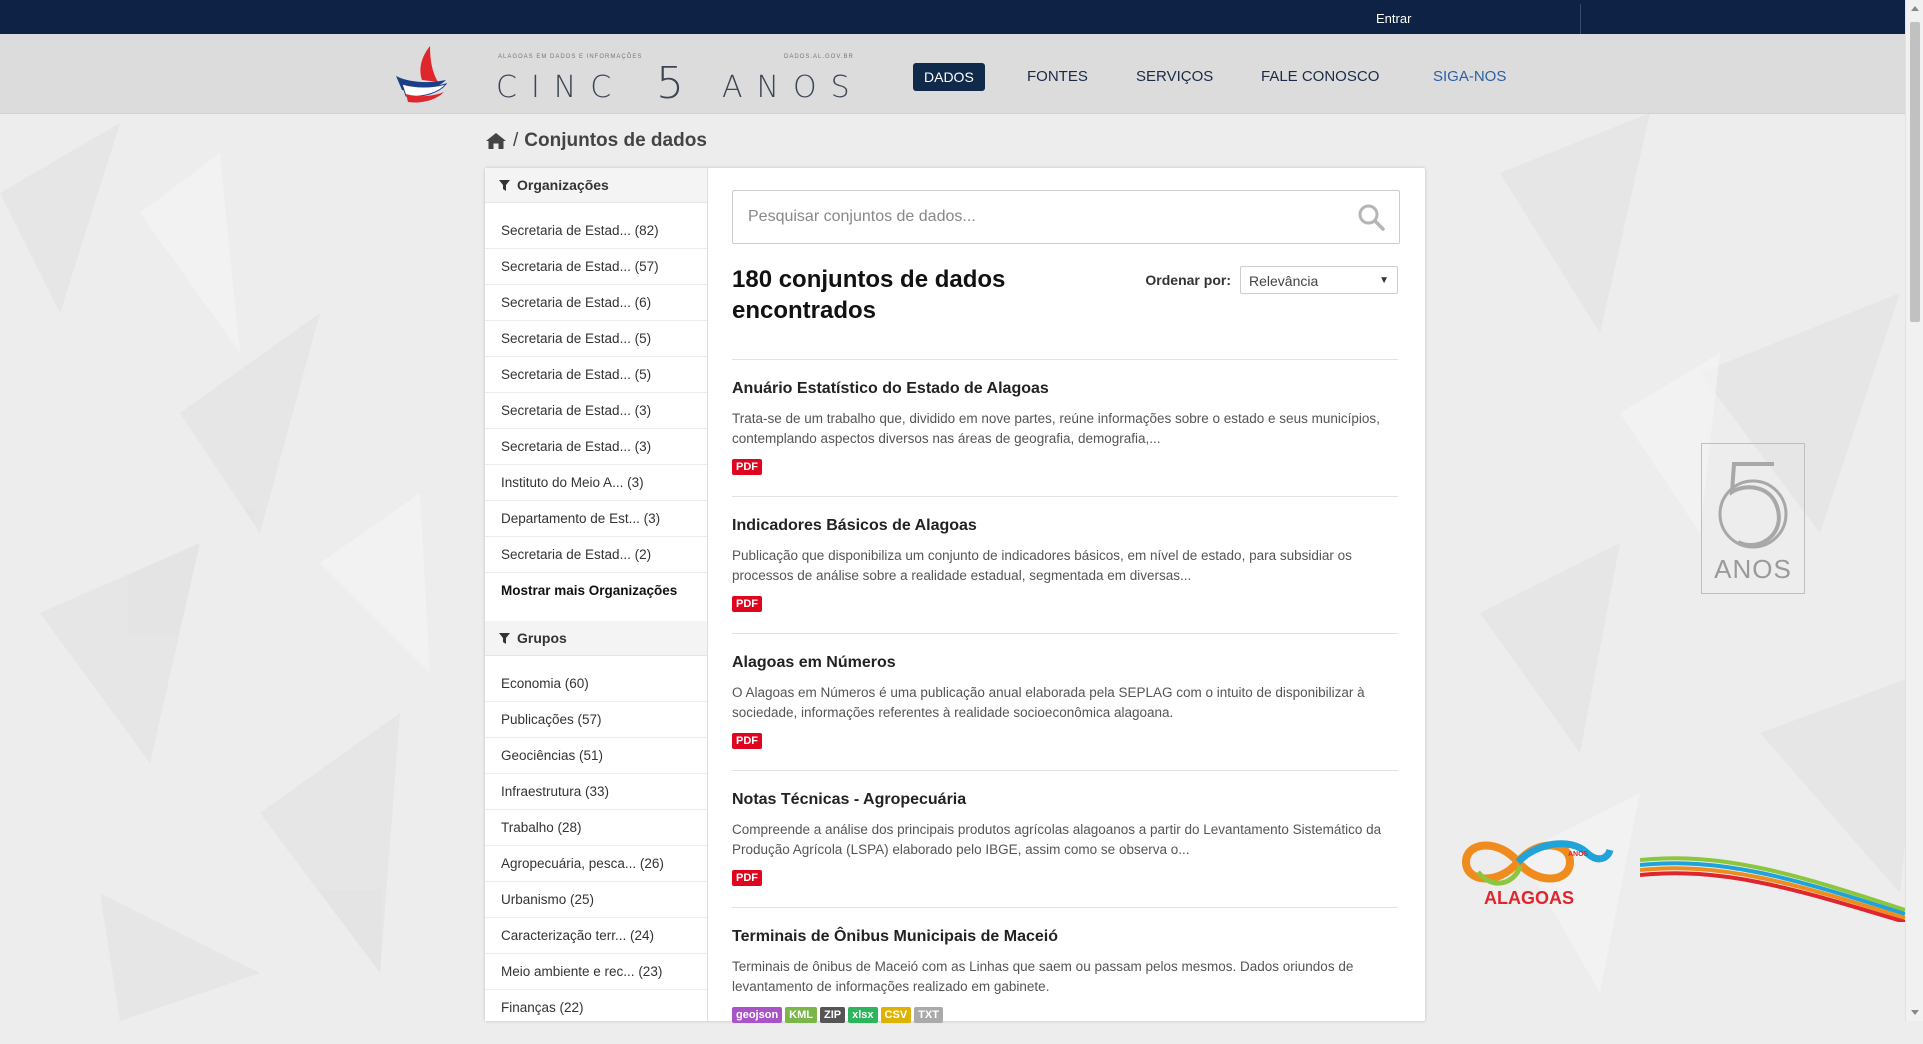 This screenshot has height=1044, width=1923. Describe the element at coordinates (1914, 510) in the screenshot. I see `page-scrollbar` at that location.